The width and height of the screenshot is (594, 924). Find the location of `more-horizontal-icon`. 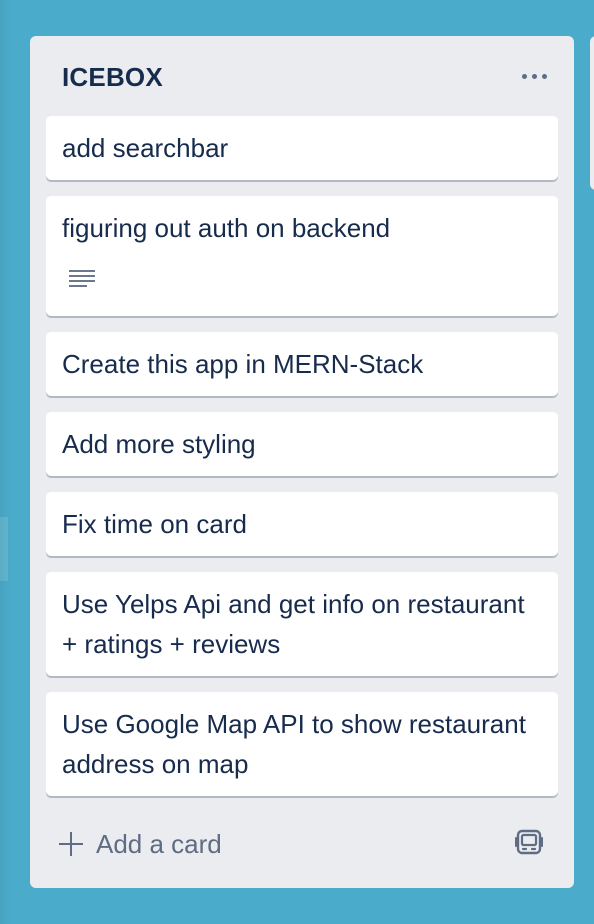

more-horizontal-icon is located at coordinates (534, 76).